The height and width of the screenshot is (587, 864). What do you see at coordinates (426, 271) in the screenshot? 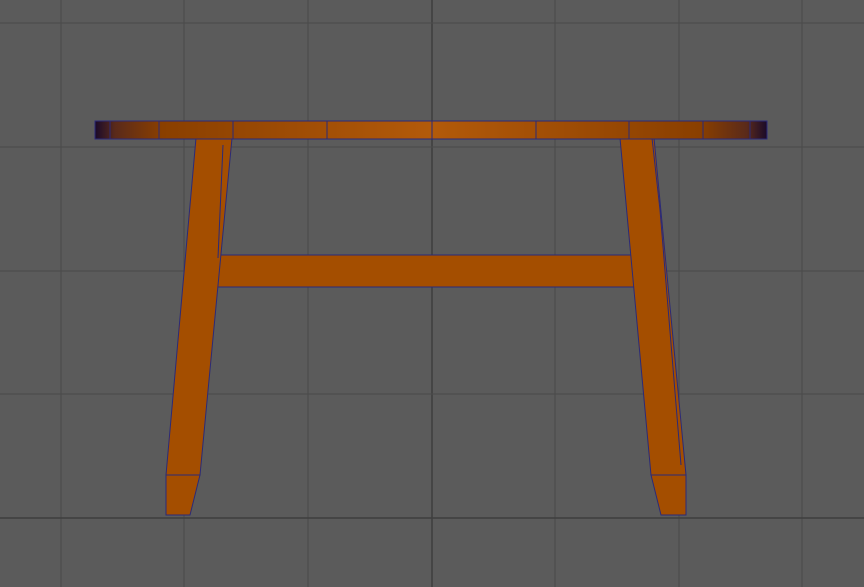
I see `table-stretcher` at bounding box center [426, 271].